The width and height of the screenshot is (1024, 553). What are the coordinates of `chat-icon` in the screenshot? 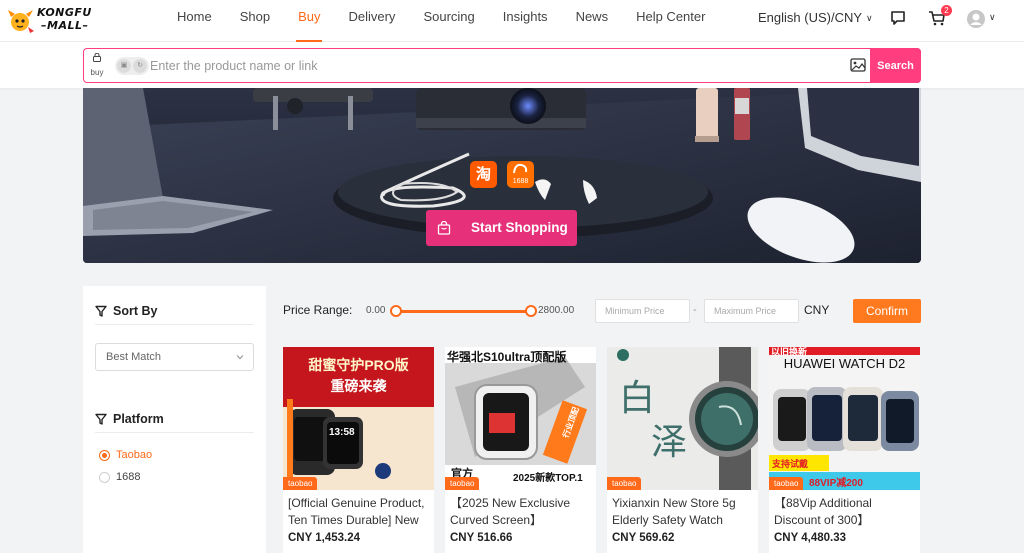 It's located at (899, 19).